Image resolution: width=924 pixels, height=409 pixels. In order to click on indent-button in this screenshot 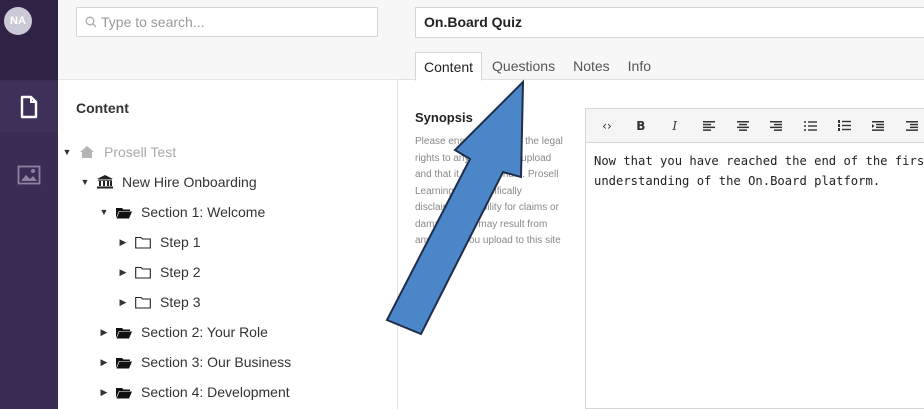, I will do `click(909, 126)`.